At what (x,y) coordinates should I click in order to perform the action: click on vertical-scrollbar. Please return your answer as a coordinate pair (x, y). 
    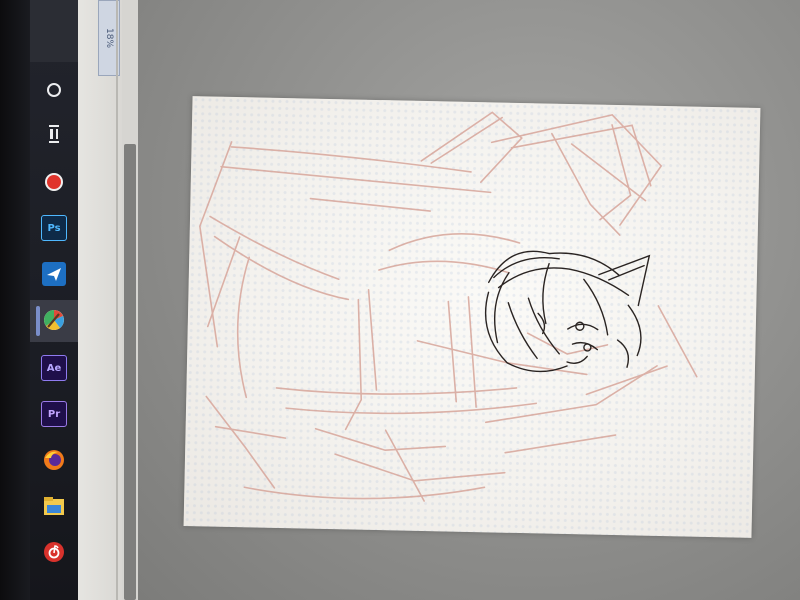
    Looking at the image, I should click on (130, 300).